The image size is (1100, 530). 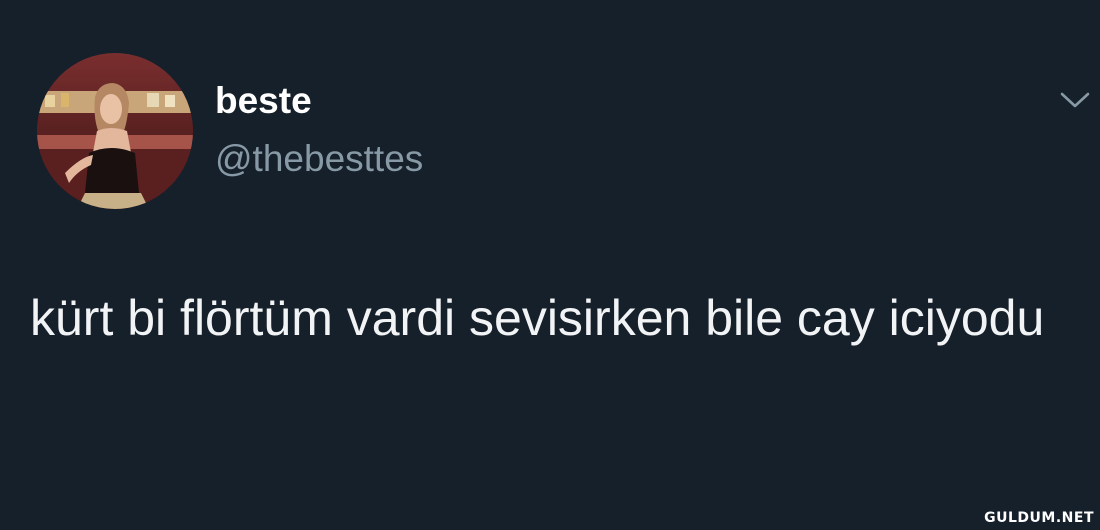 I want to click on avatar, so click(x=115, y=131).